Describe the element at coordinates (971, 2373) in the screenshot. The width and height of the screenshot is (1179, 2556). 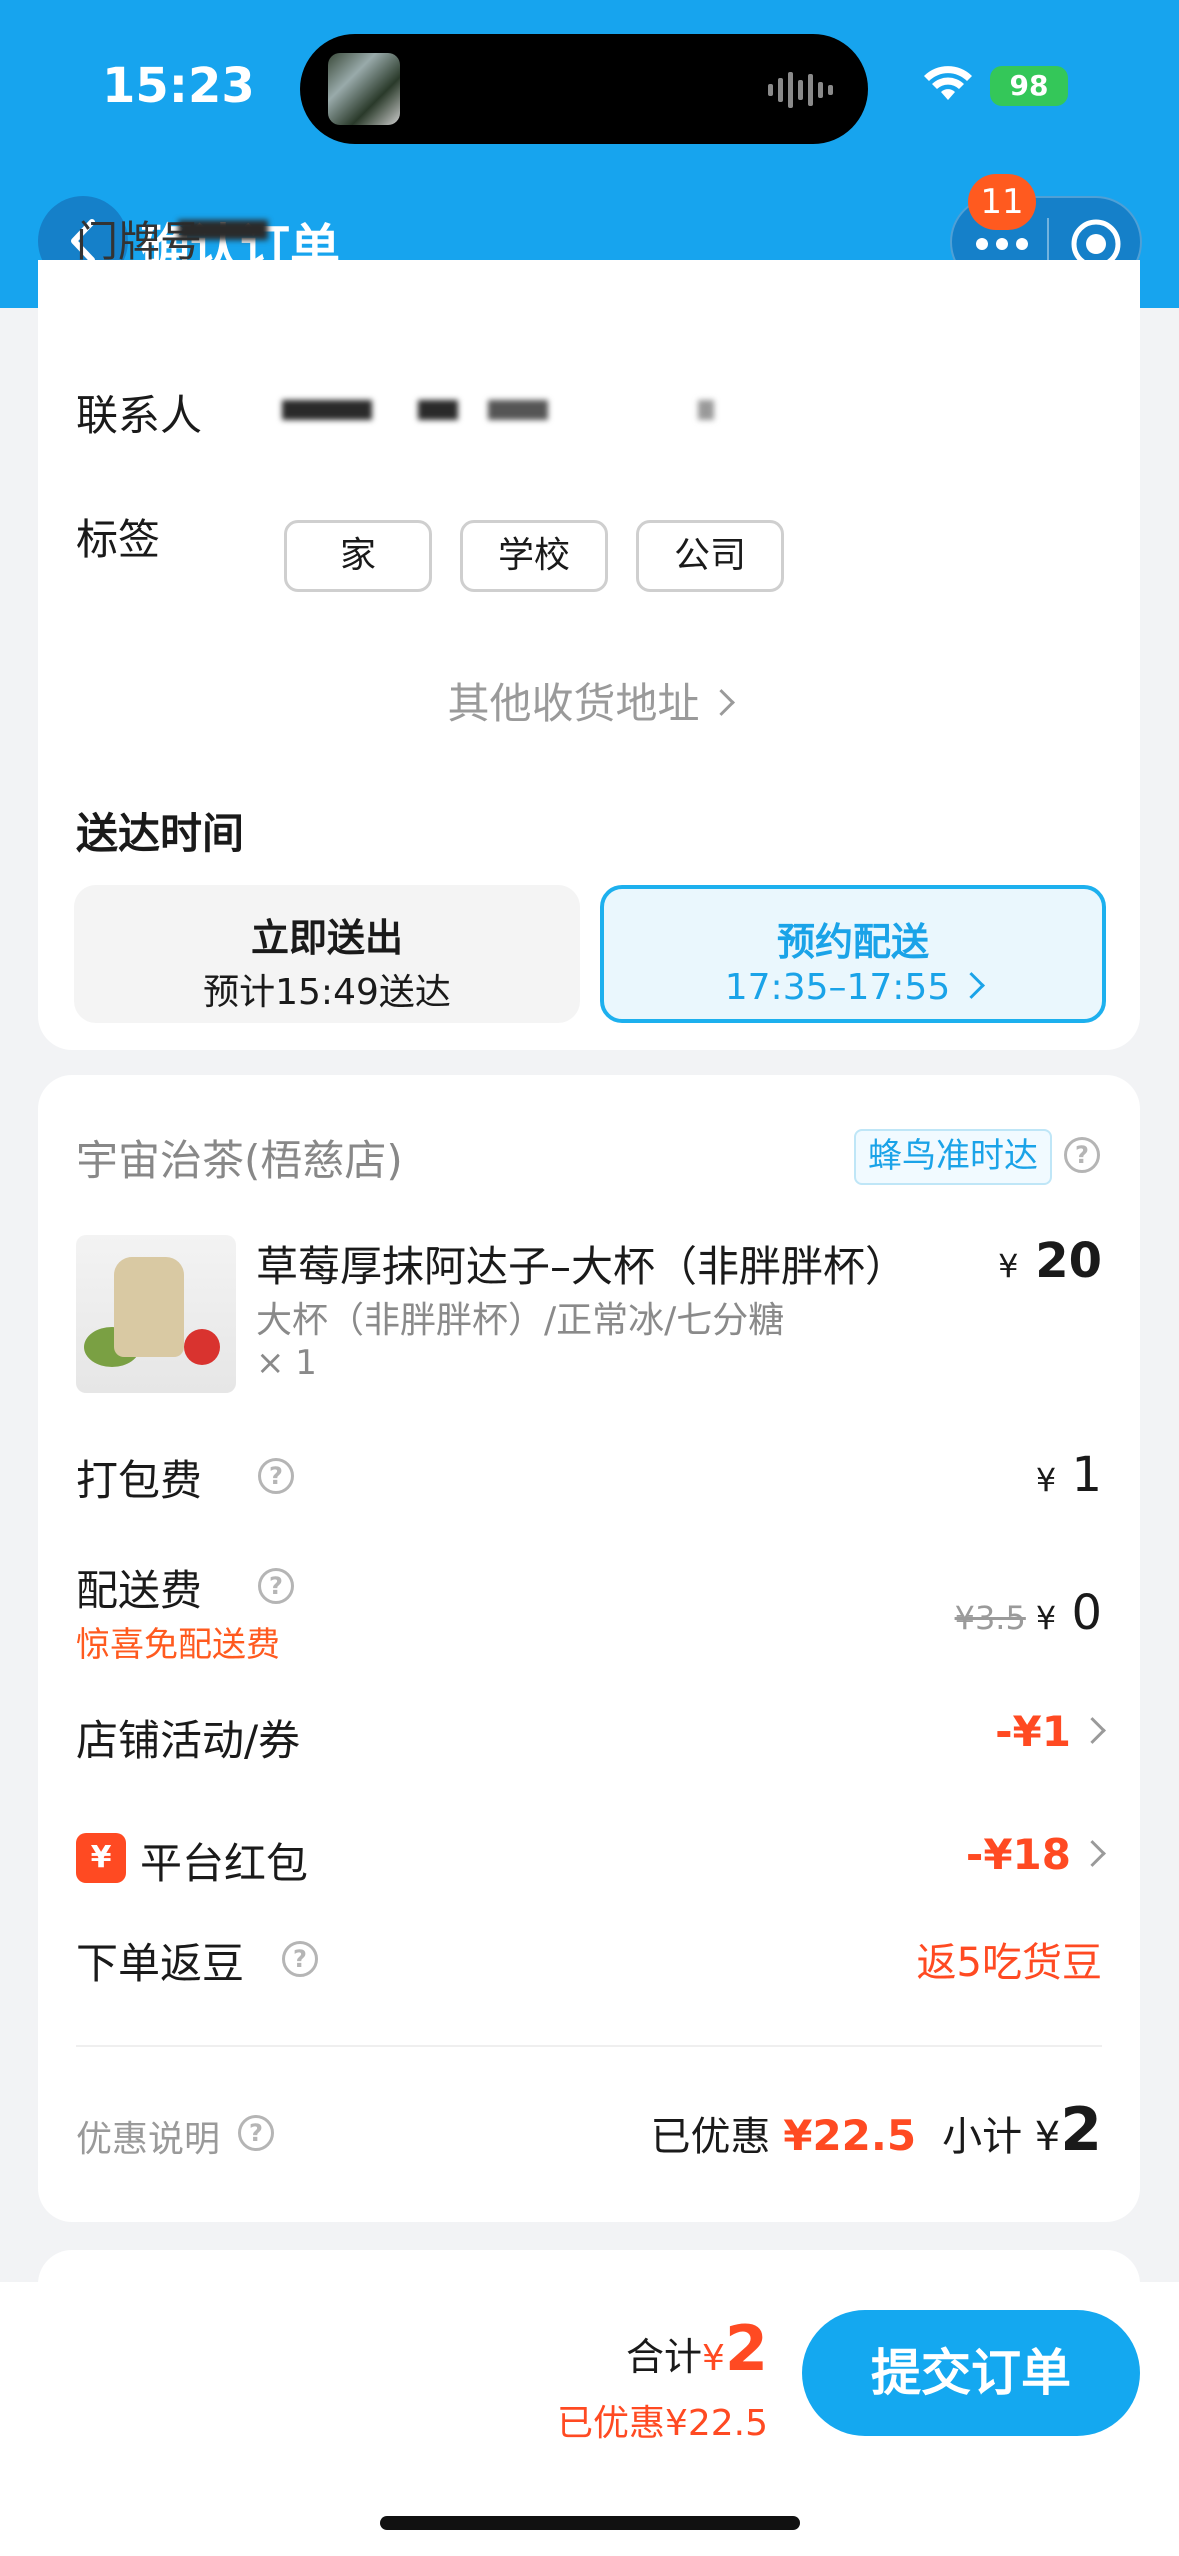
I see `submit-order-button: 提交订单` at that location.